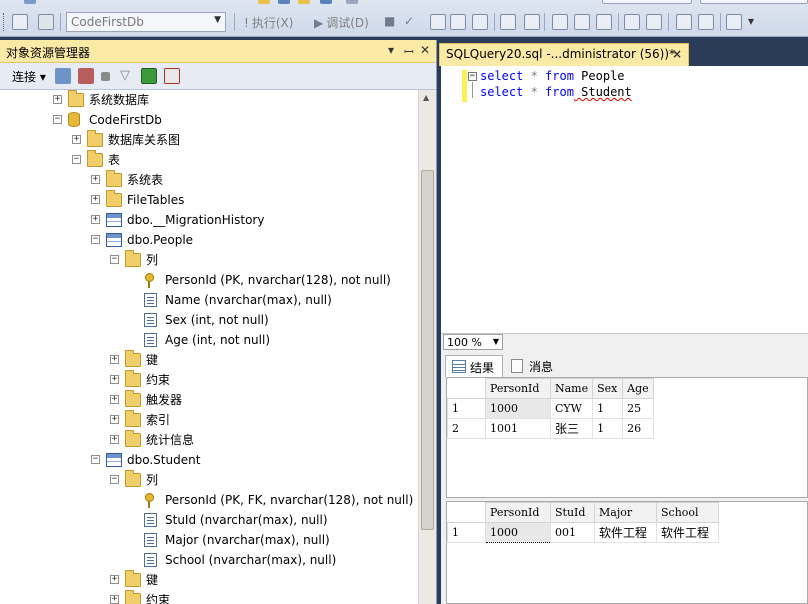 This screenshot has width=808, height=604. I want to click on stop-button: ■, so click(391, 21).